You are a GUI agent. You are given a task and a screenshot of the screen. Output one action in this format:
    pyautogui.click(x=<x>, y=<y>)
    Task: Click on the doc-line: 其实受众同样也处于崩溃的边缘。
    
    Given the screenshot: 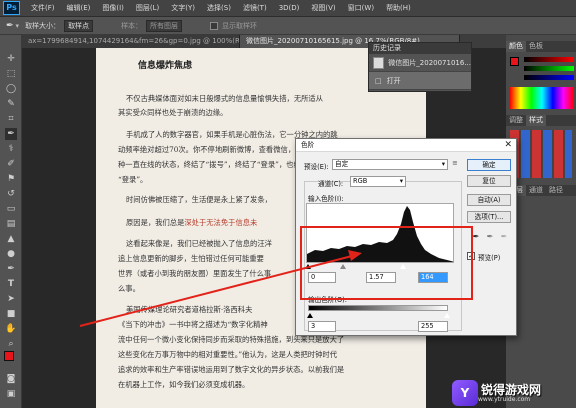 What is the action you would take?
    pyautogui.click(x=173, y=112)
    